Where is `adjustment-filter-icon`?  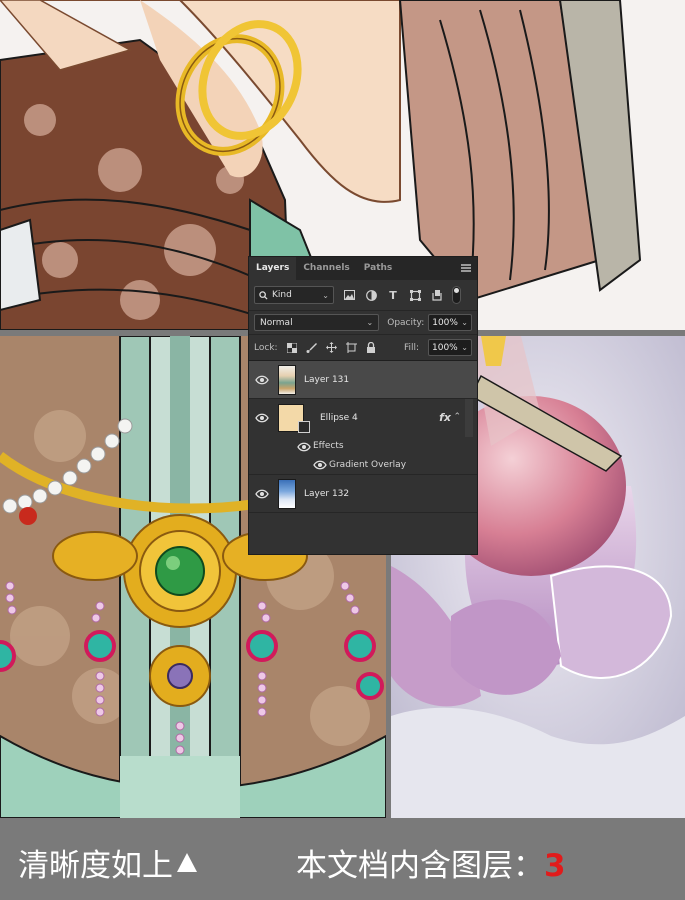 adjustment-filter-icon is located at coordinates (371, 295).